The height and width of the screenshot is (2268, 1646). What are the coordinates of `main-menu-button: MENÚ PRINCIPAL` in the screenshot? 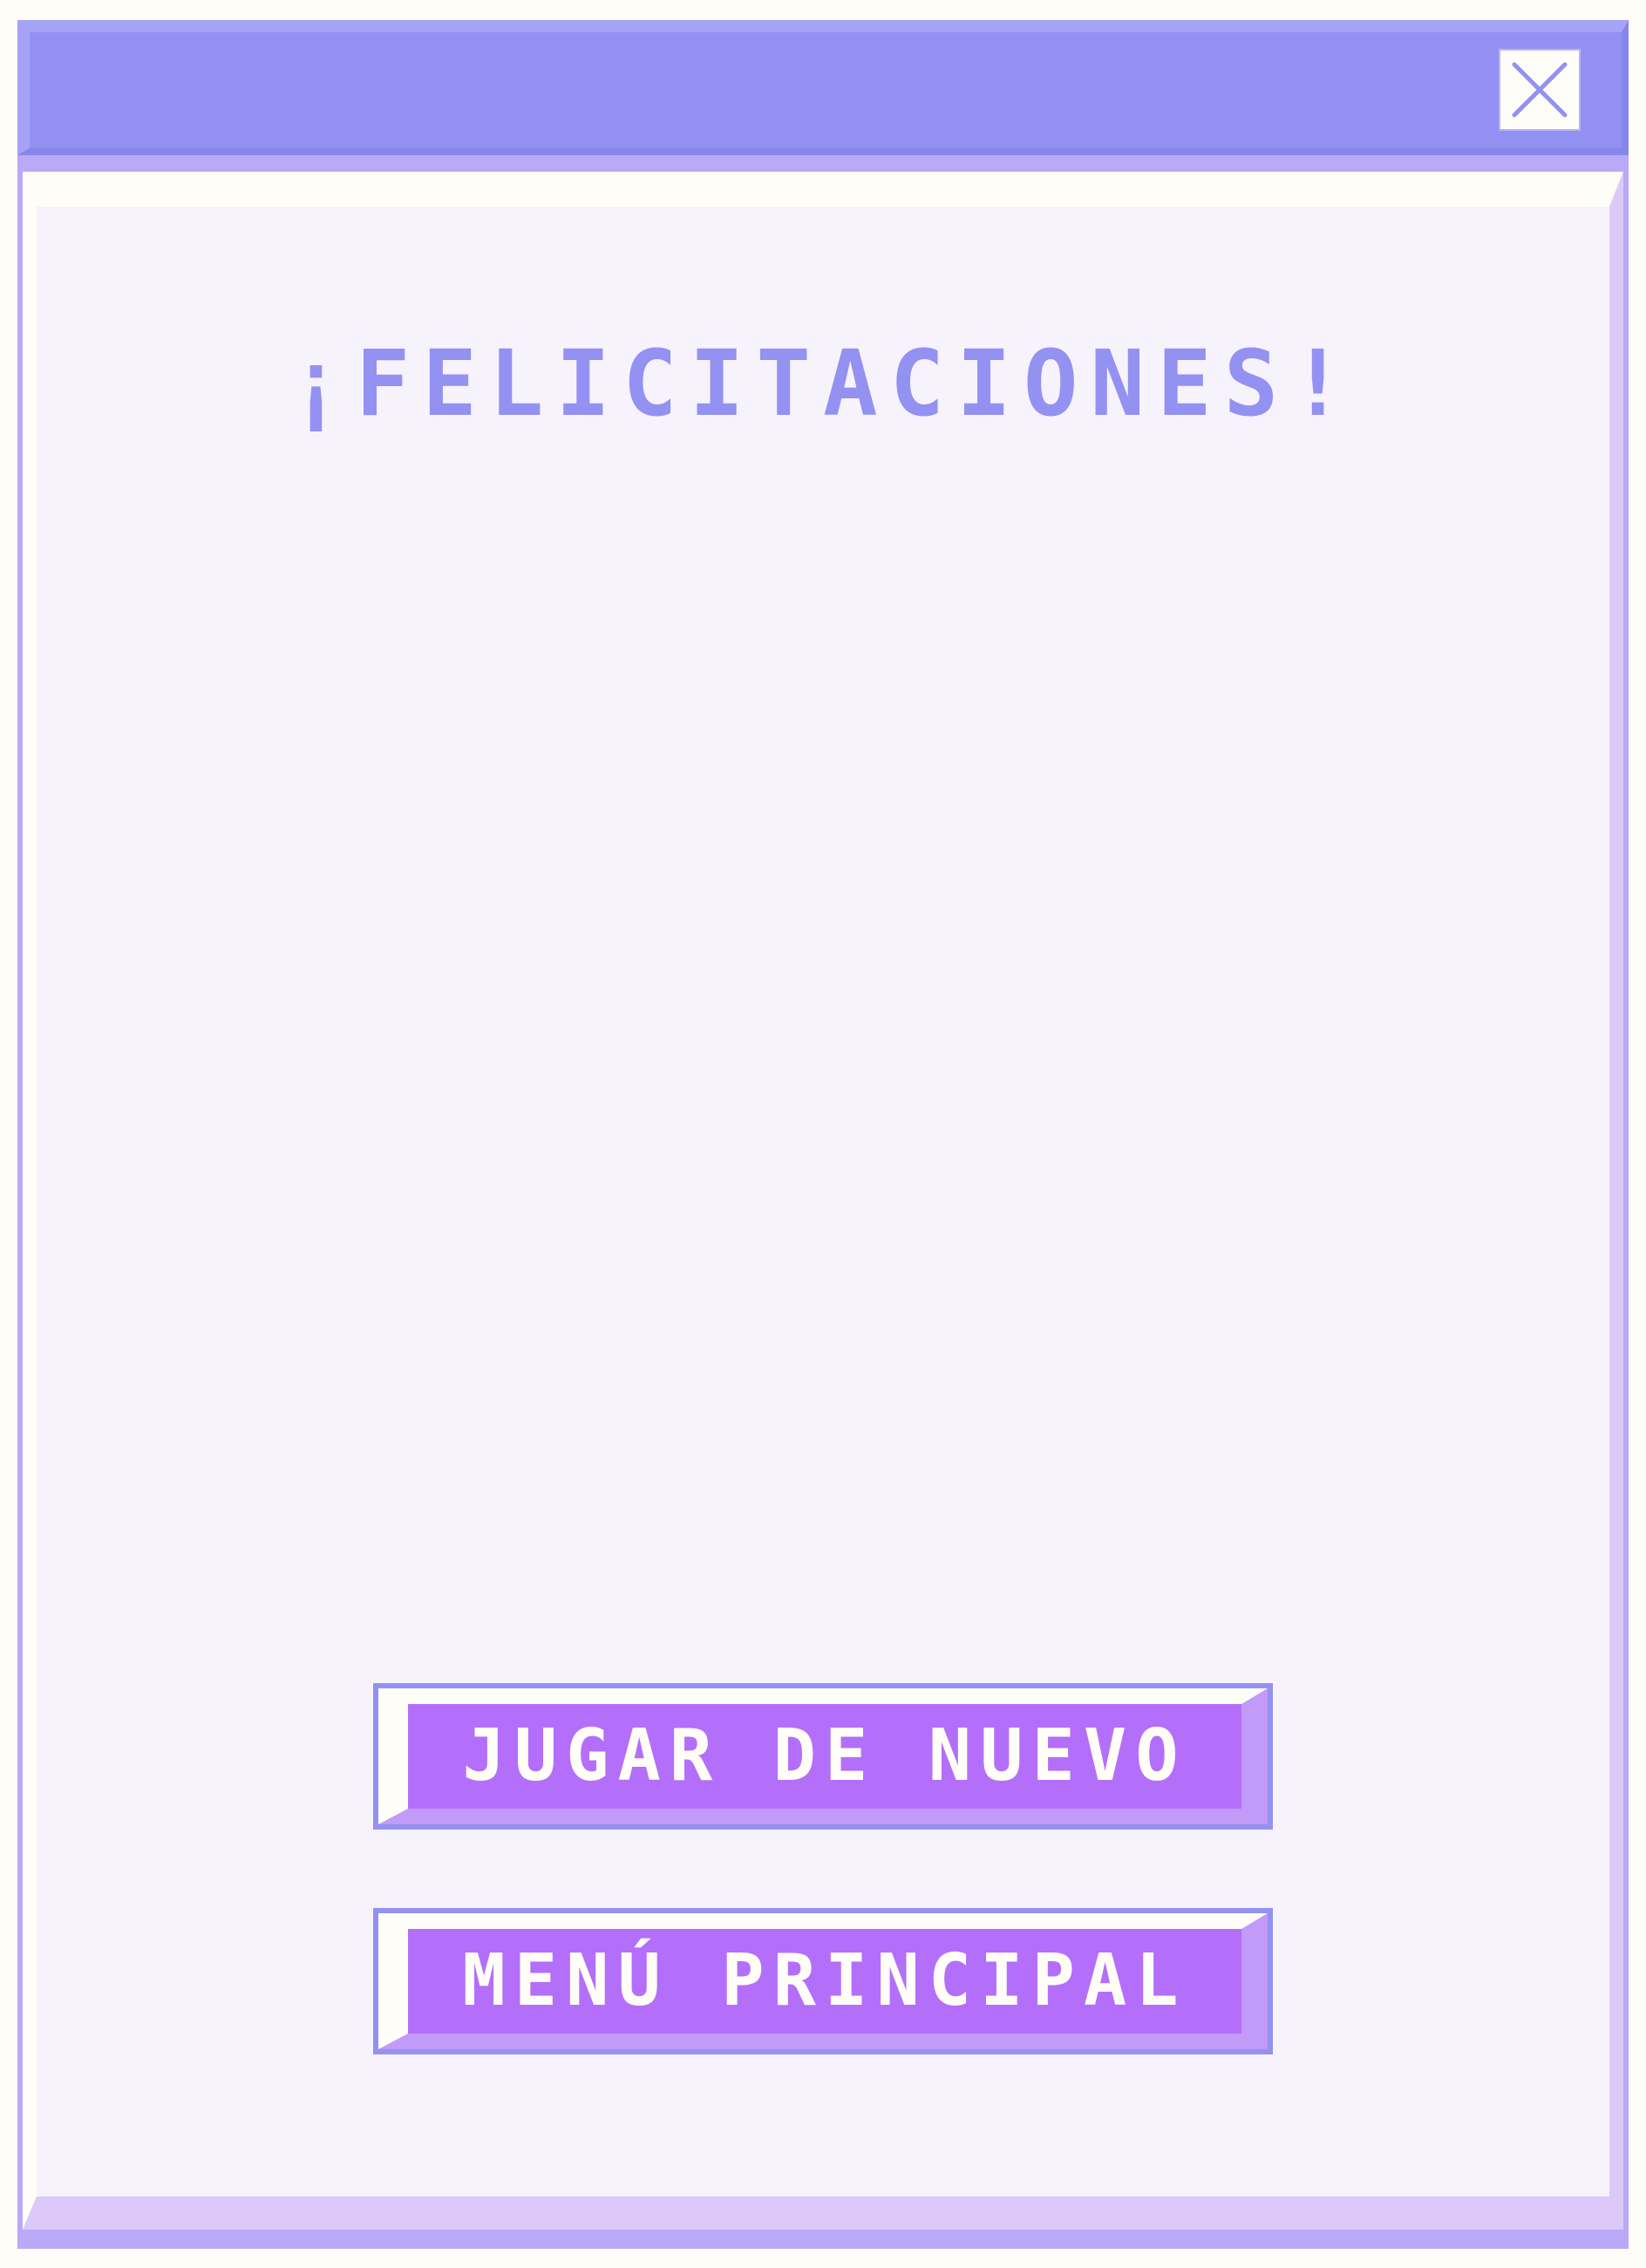 It's located at (823, 1981).